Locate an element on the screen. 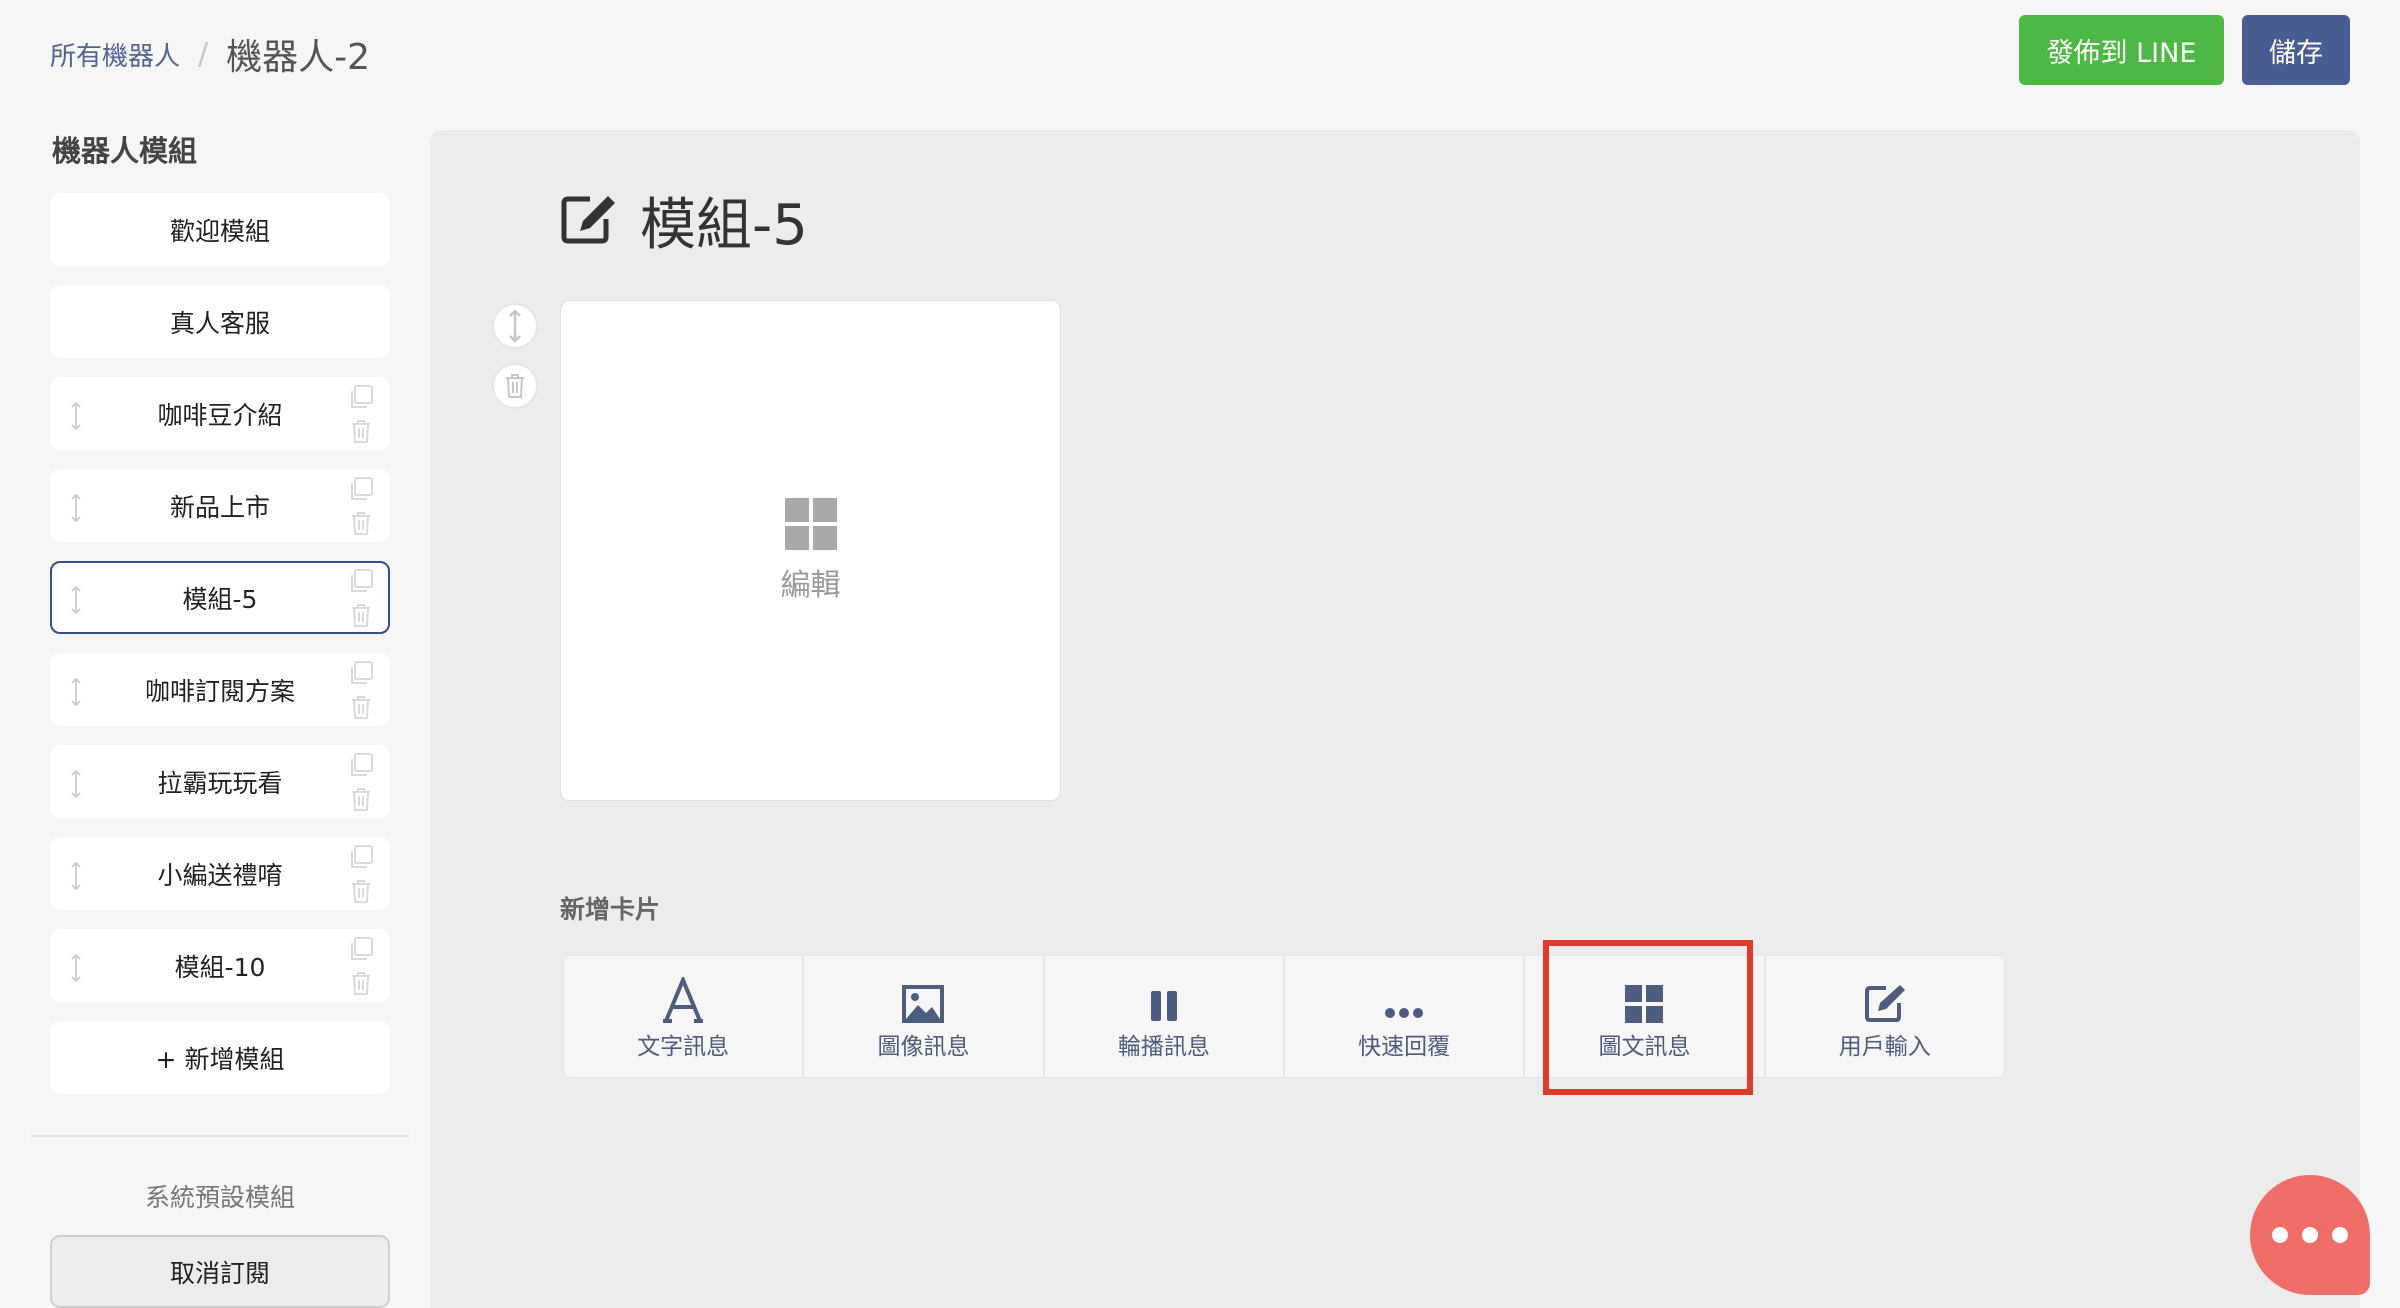 This screenshot has width=2400, height=1308. add-carousel-message-button: 輪播訊息 is located at coordinates (1165, 1016).